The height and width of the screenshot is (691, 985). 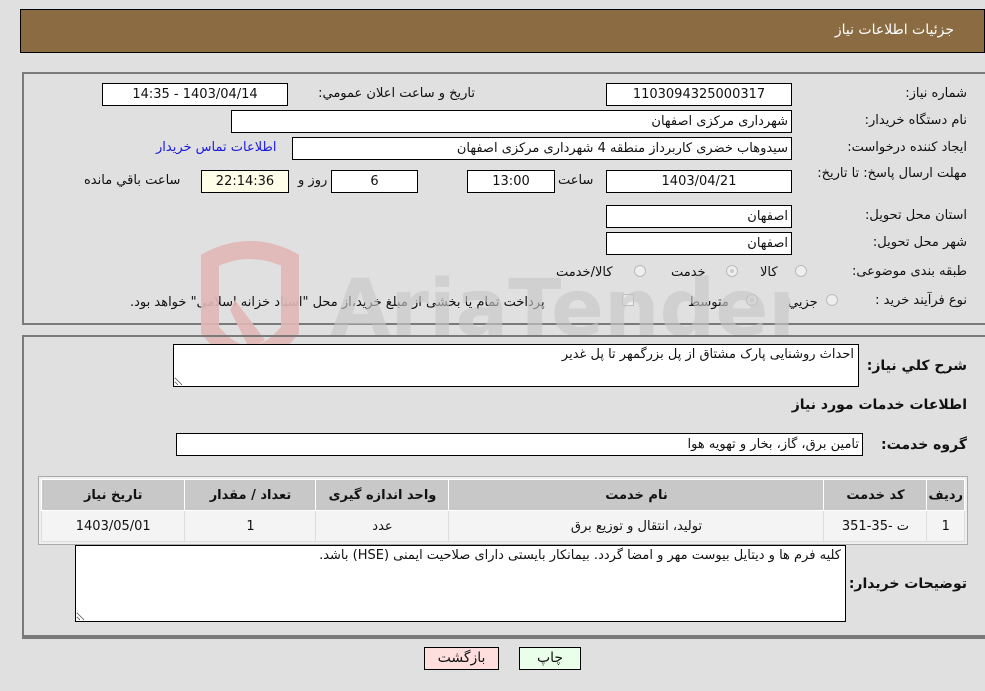 What do you see at coordinates (945, 526) in the screenshot?
I see `cell-row-number: 1` at bounding box center [945, 526].